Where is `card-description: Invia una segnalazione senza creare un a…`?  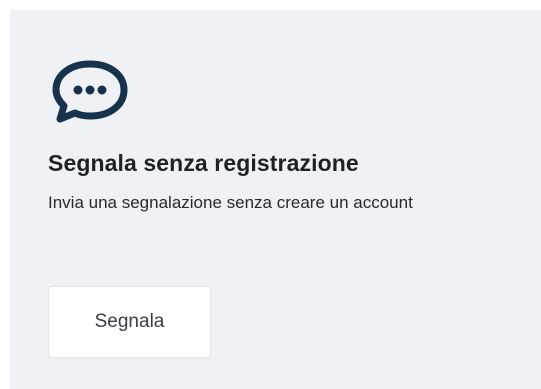
card-description: Invia una segnalazione senza creare un a… is located at coordinates (230, 202).